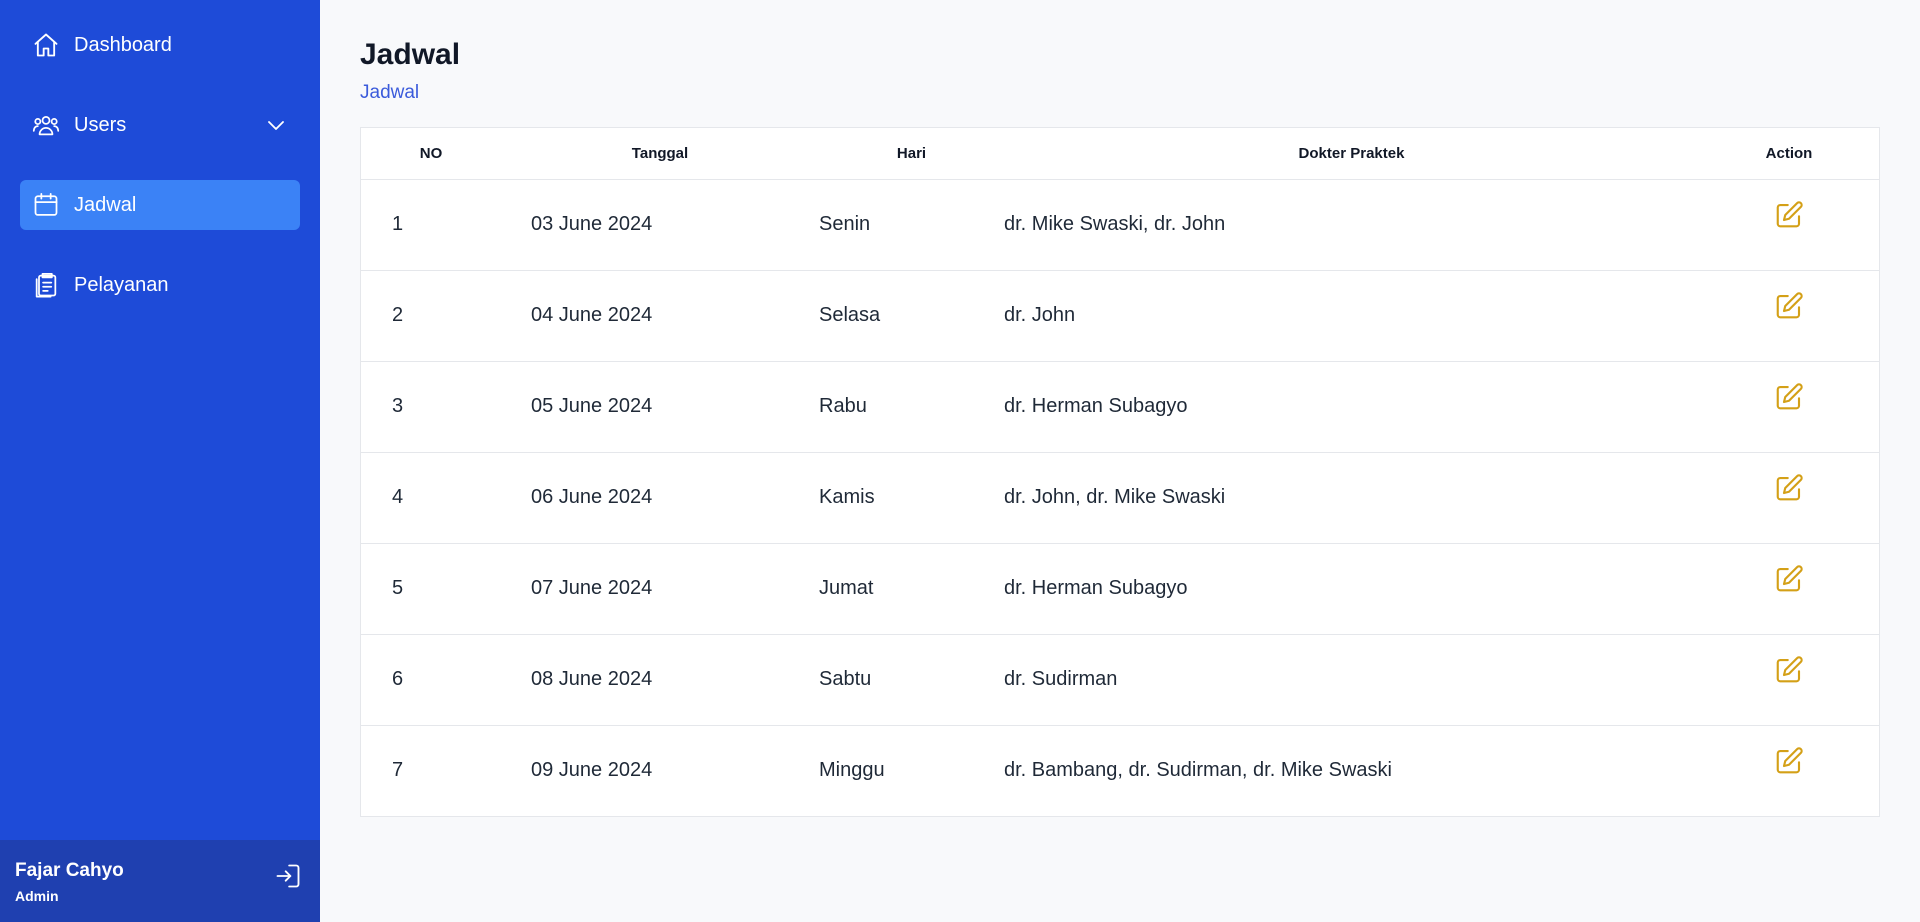 This screenshot has height=922, width=1920. Describe the element at coordinates (660, 589) in the screenshot. I see `cell-tanggal: 07 June 2024` at that location.